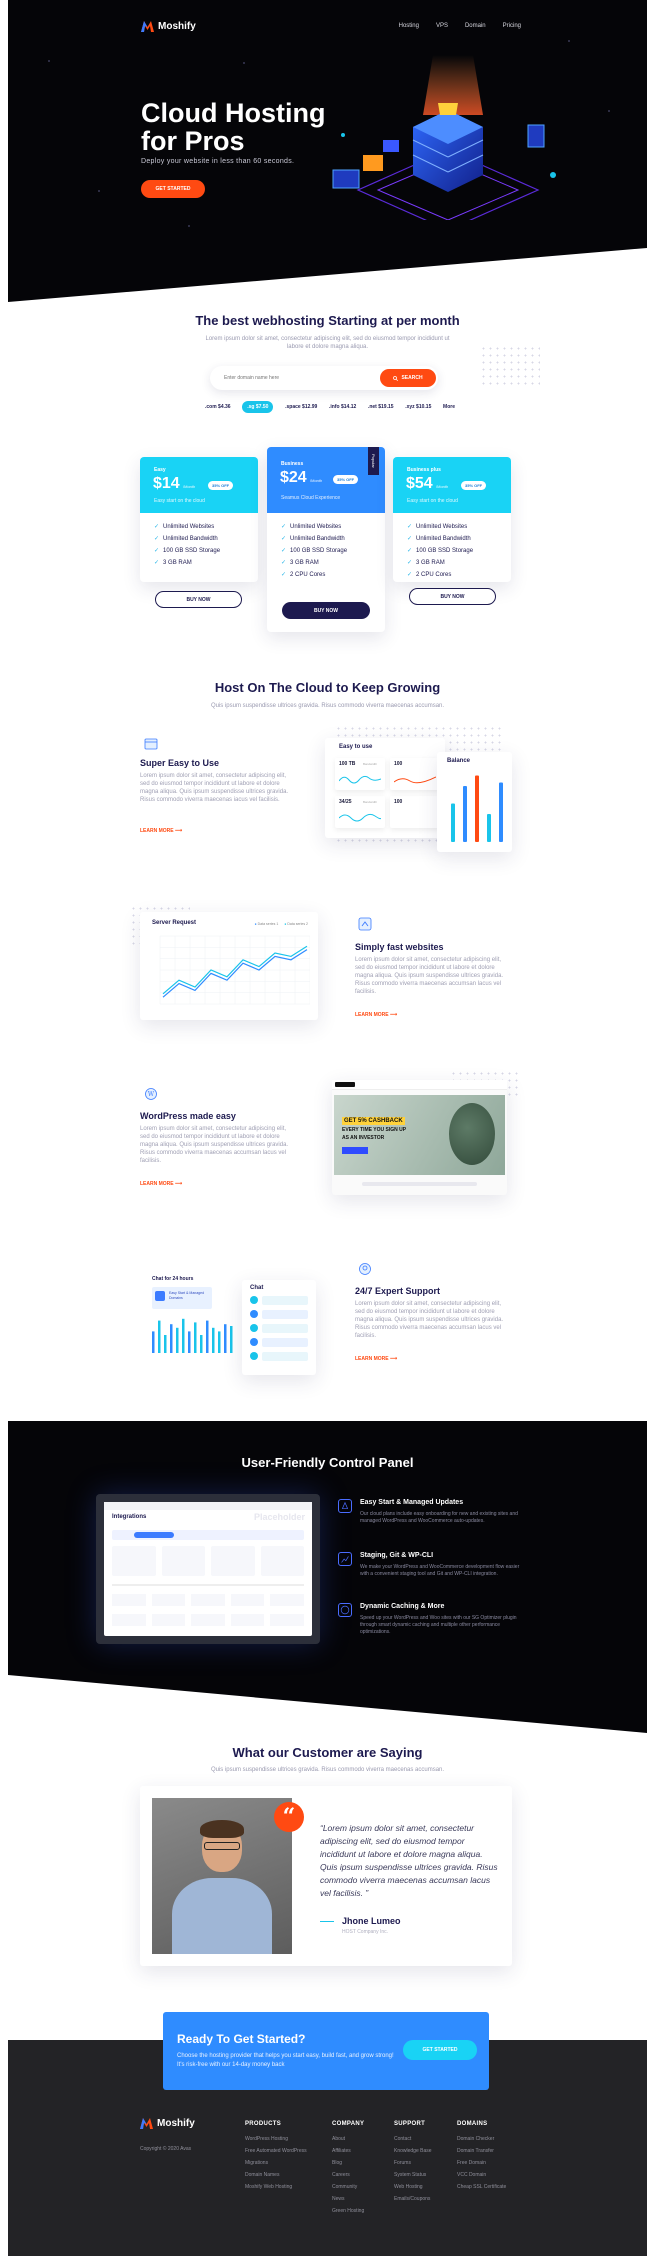 This screenshot has width=655, height=2256. What do you see at coordinates (373, 1121) in the screenshot?
I see `cashback-headline: GET 5% CASHBACK` at bounding box center [373, 1121].